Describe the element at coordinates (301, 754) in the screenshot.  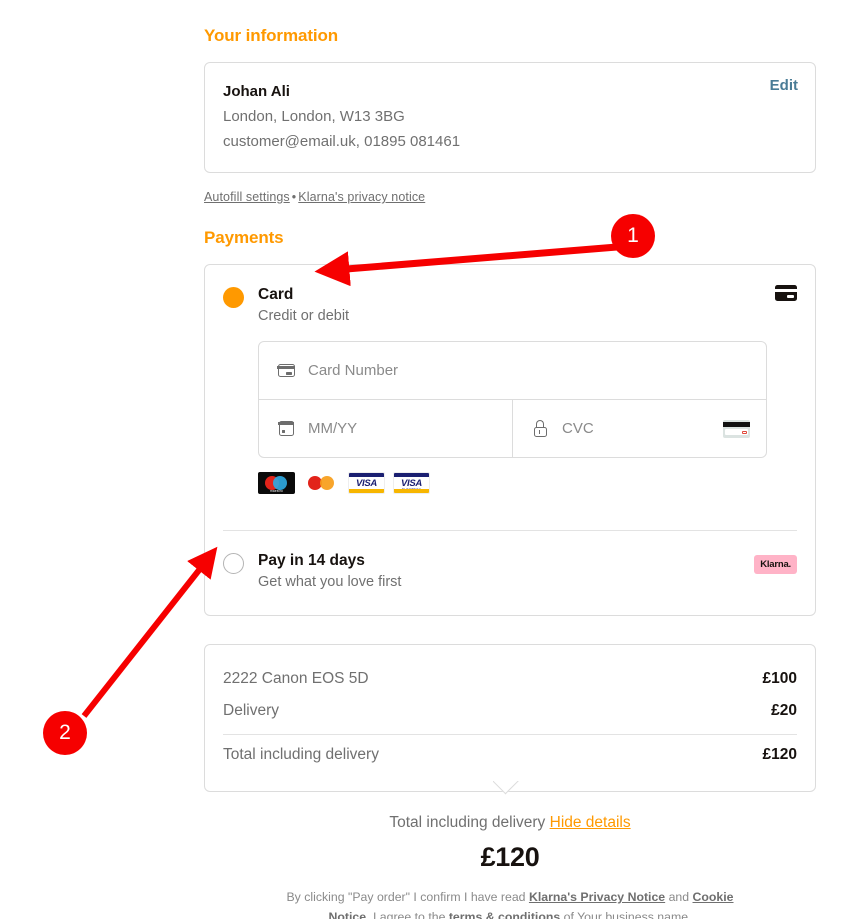
I see `summary-total-label: Total including delivery` at that location.